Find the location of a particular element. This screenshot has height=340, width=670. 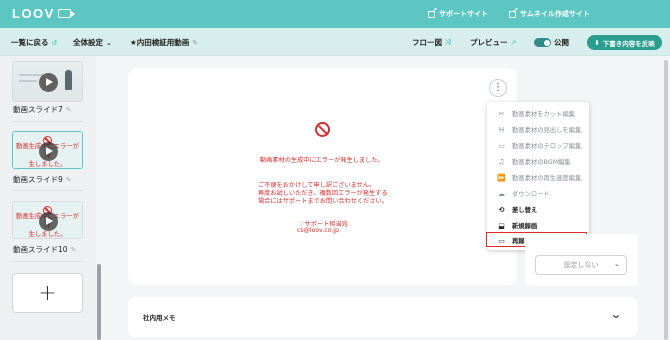

publish-toggle: 公開 is located at coordinates (551, 42).